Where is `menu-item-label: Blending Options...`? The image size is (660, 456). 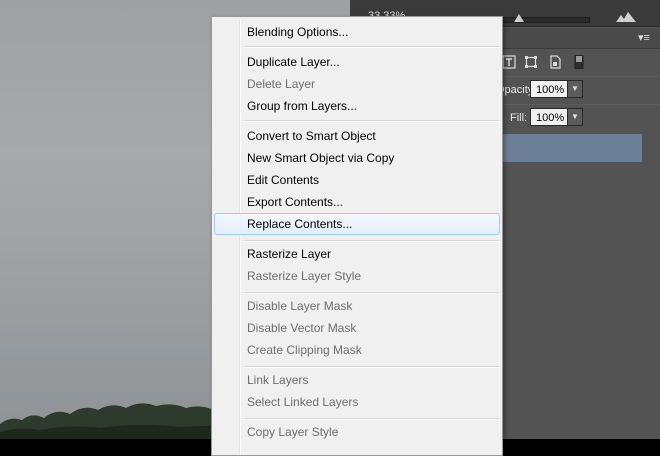 menu-item-label: Blending Options... is located at coordinates (298, 32).